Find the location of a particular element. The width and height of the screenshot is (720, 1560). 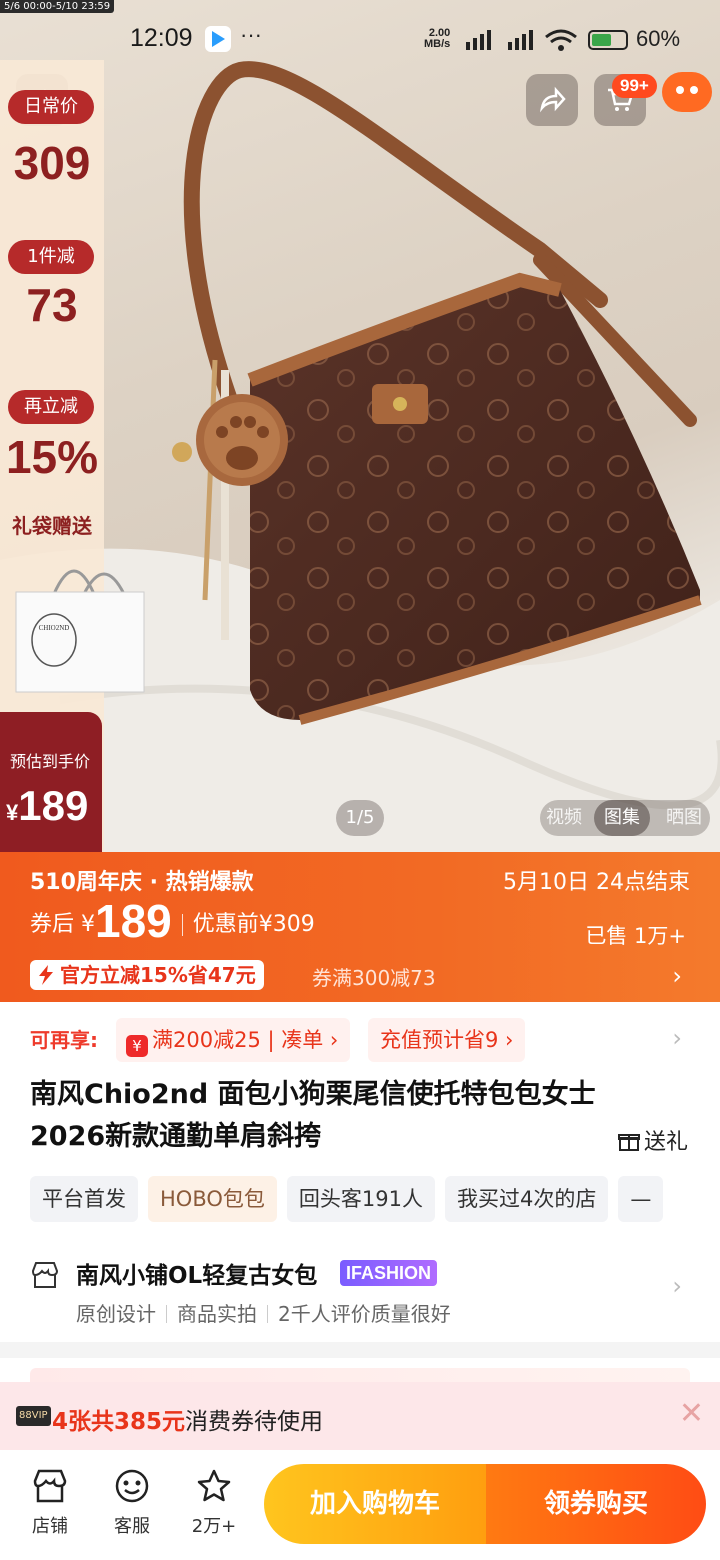

store-feature: 商品实拍 is located at coordinates (217, 1314).